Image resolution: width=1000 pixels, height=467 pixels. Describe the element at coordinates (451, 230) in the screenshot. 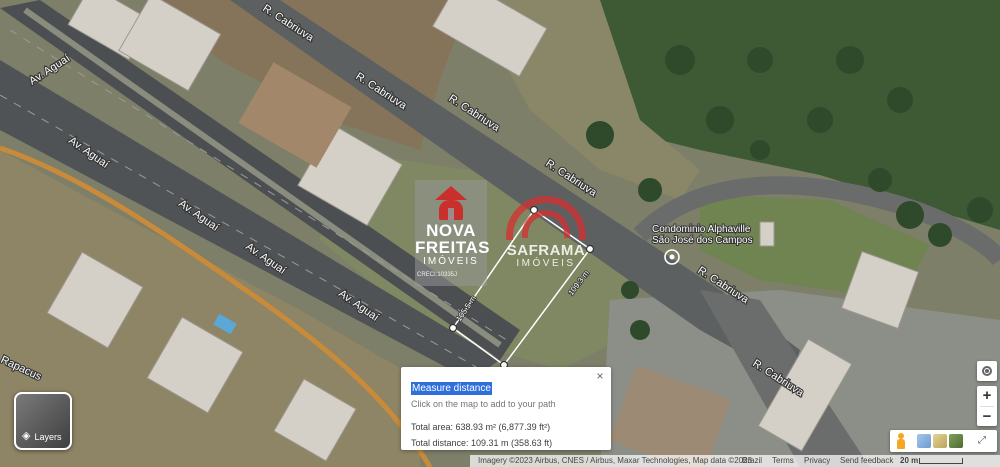

I see `watermark-text: NOVA` at that location.